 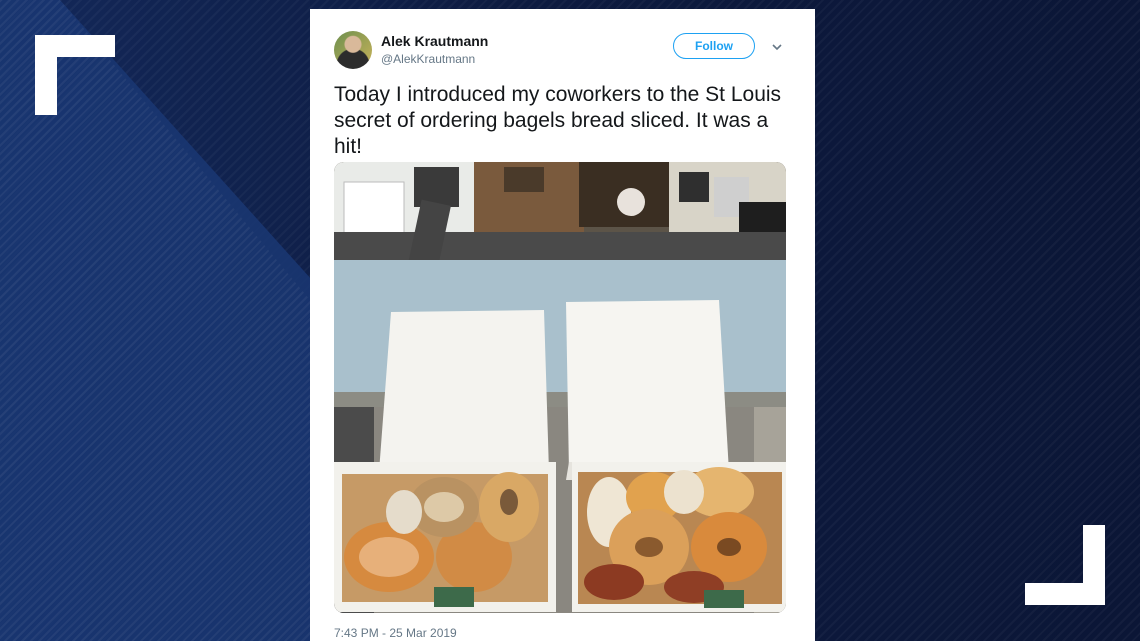 What do you see at coordinates (1065, 565) in the screenshot?
I see `corner-bracket-bottom-right-icon` at bounding box center [1065, 565].